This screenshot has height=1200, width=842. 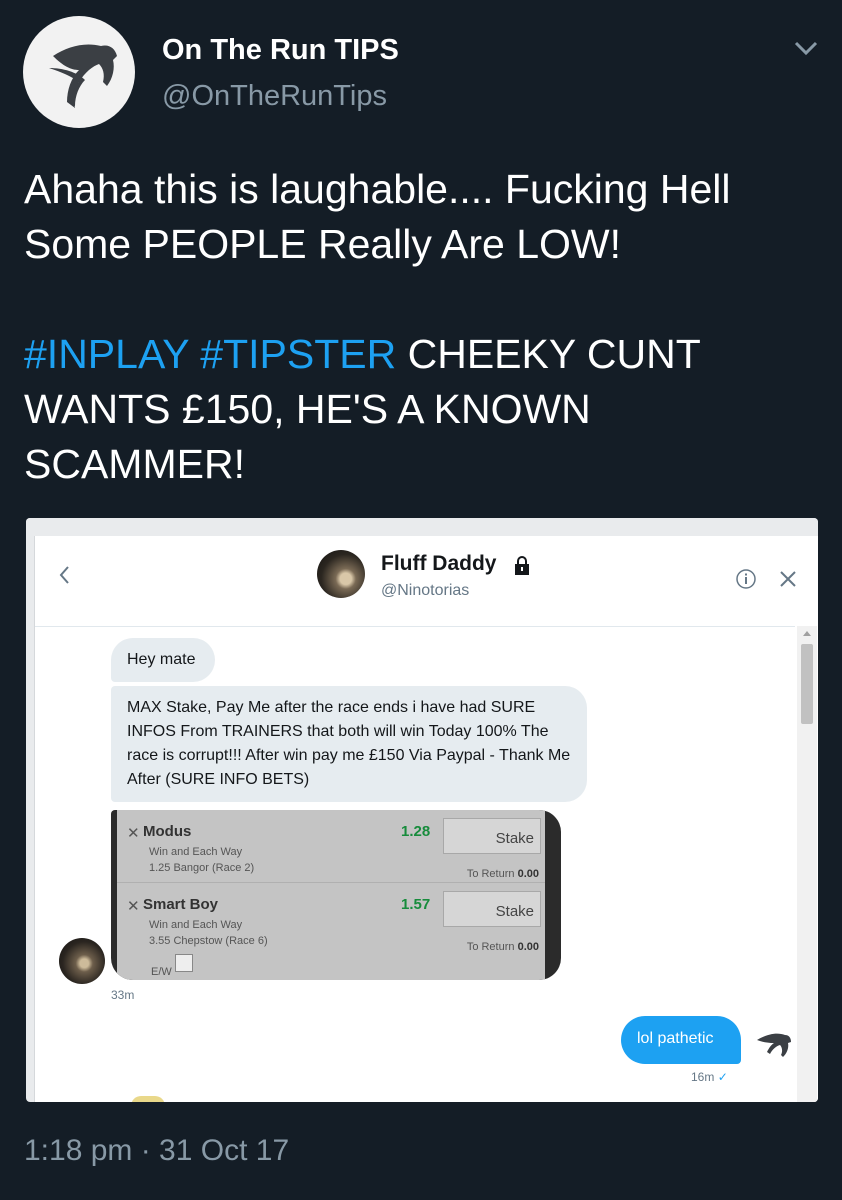 I want to click on lock-icon, so click(x=522, y=565).